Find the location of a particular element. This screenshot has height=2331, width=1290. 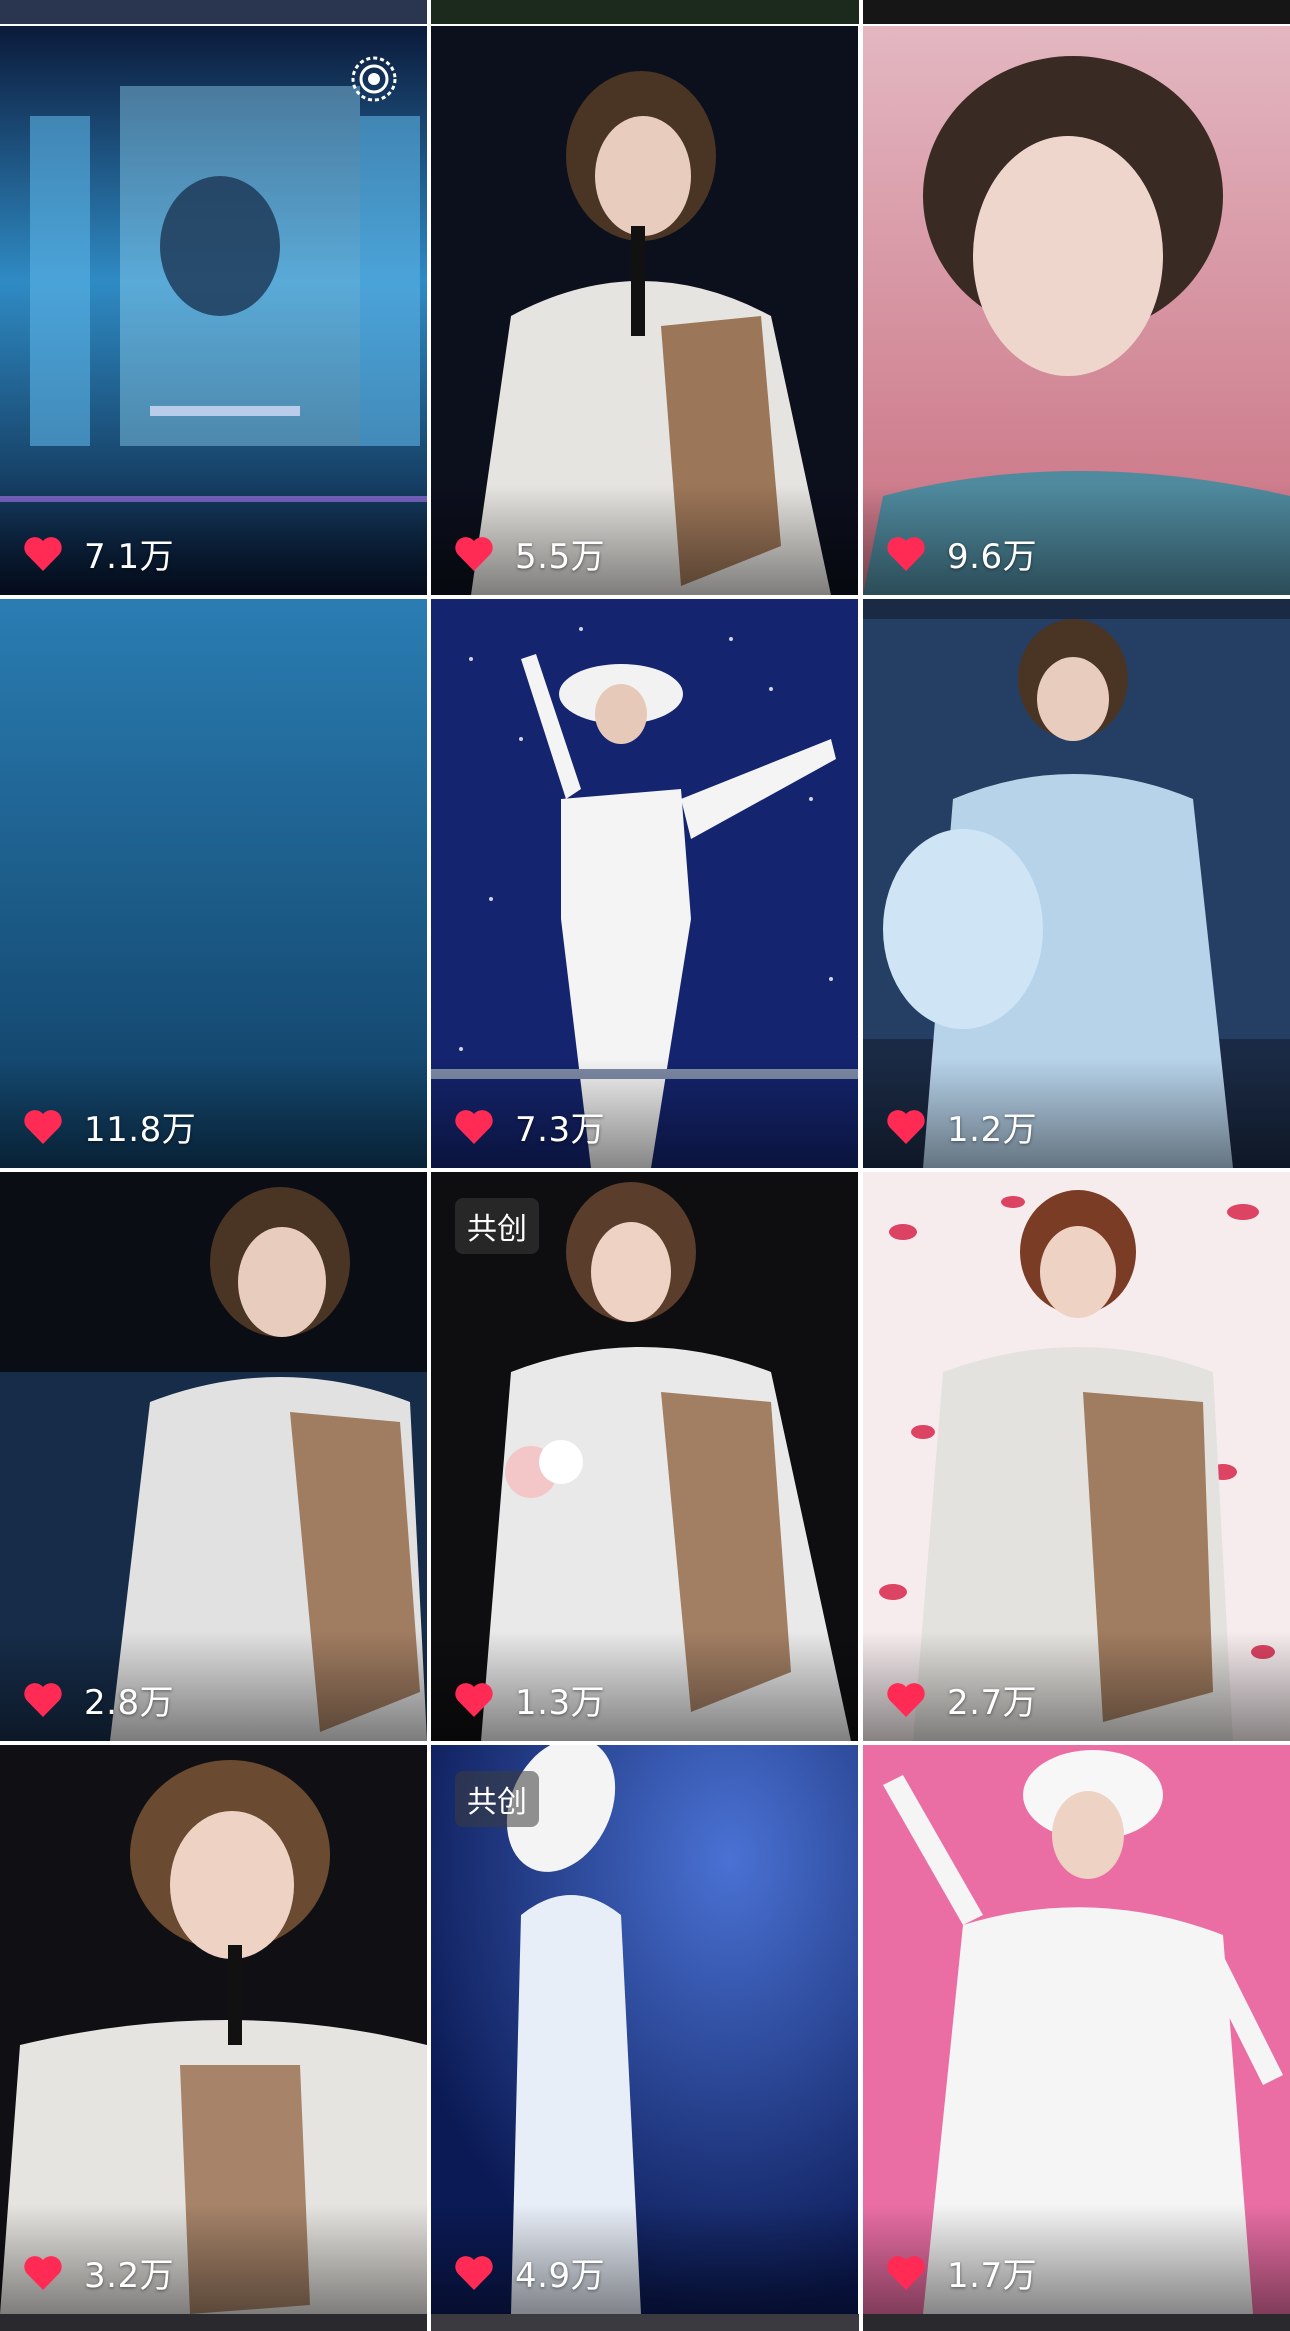

like-count-row: 2.7万 is located at coordinates (961, 1701).